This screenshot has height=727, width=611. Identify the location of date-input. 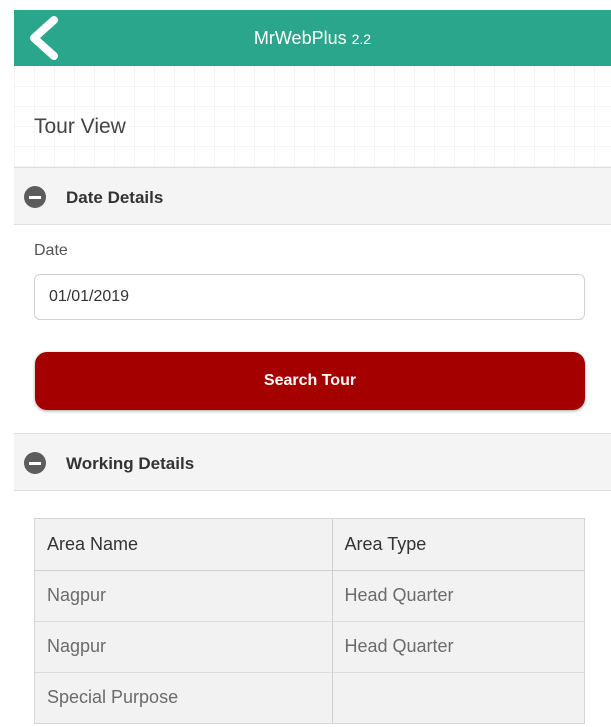
(309, 297).